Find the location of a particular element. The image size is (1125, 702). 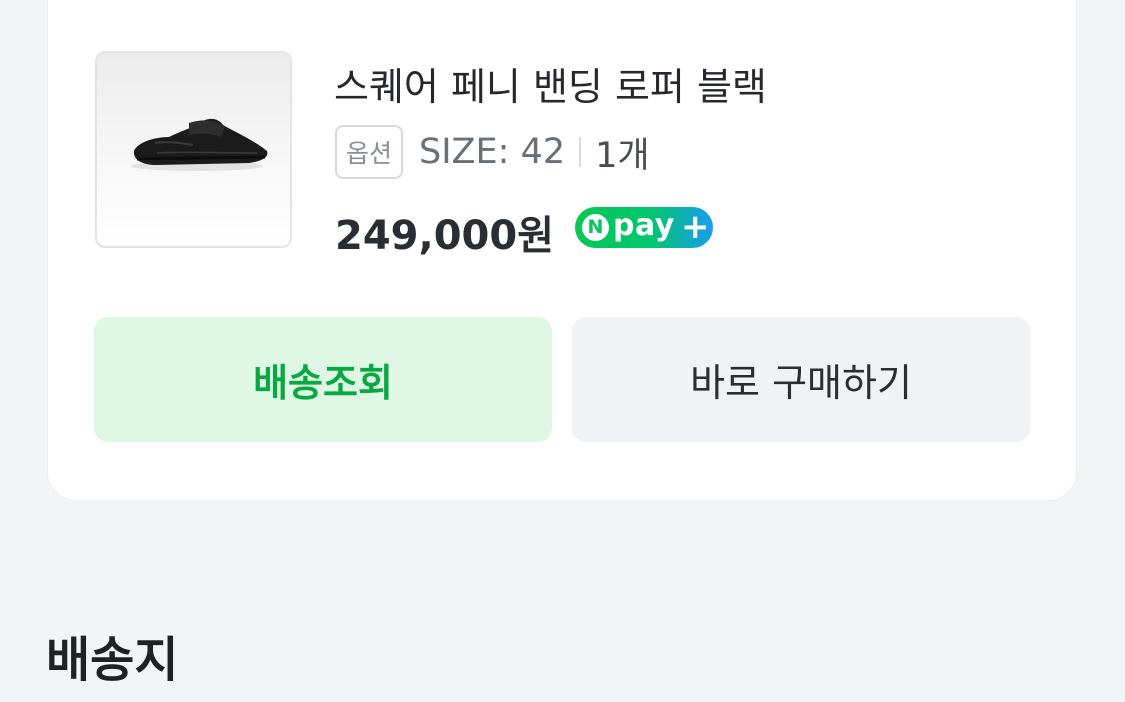

quantity: 1개 is located at coordinates (622, 155).